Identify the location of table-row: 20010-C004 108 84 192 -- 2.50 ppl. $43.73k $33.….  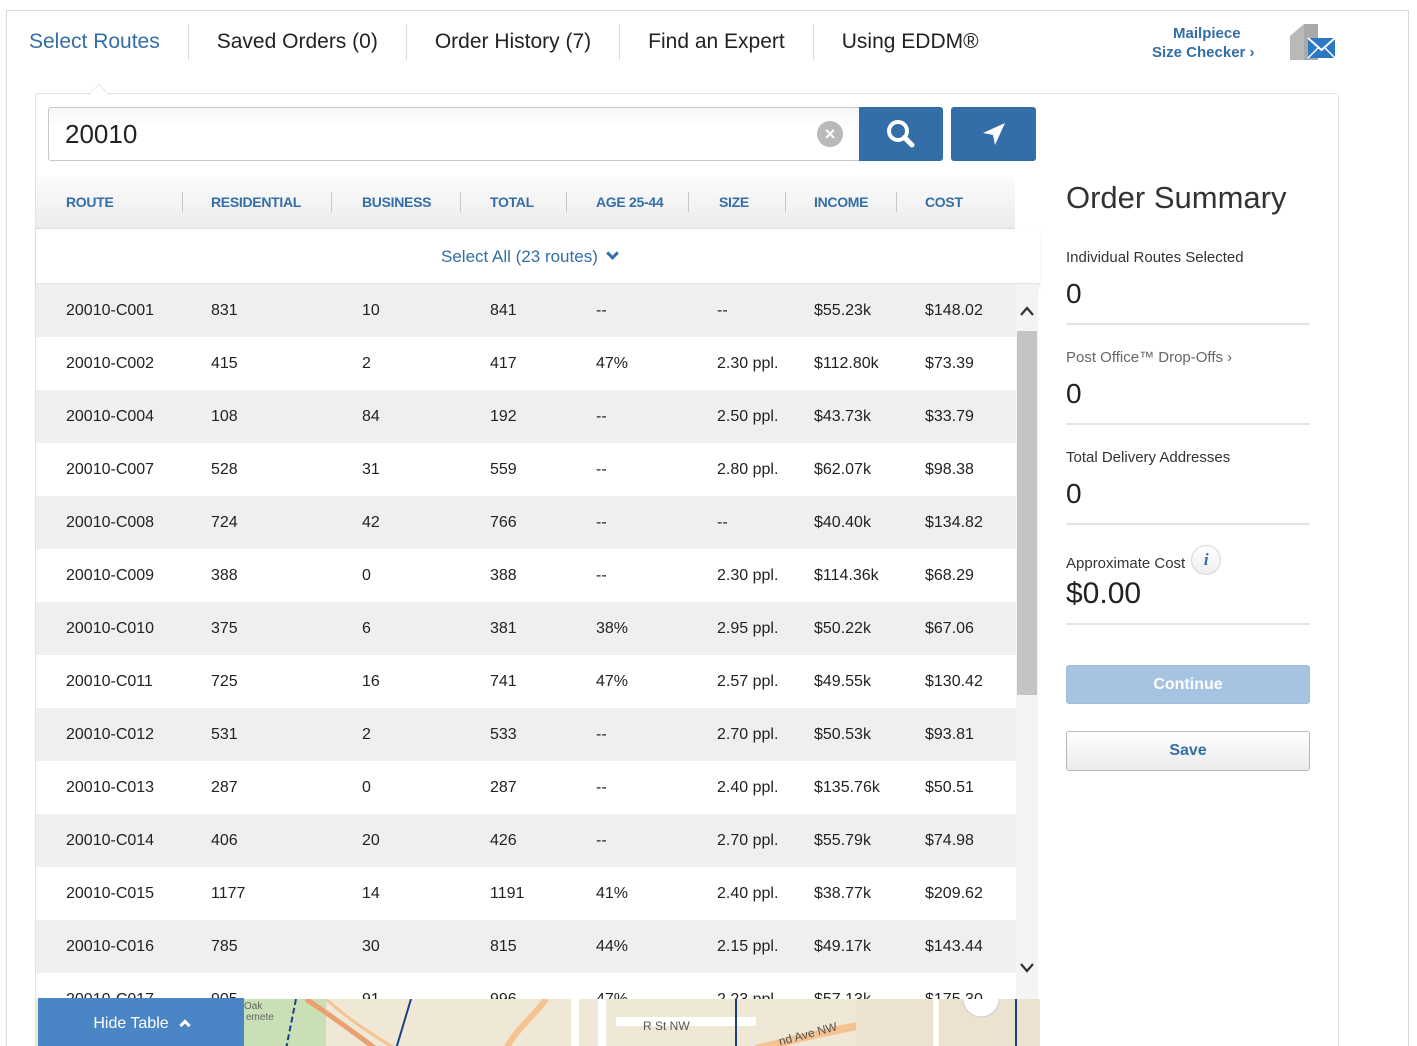
(526, 416).